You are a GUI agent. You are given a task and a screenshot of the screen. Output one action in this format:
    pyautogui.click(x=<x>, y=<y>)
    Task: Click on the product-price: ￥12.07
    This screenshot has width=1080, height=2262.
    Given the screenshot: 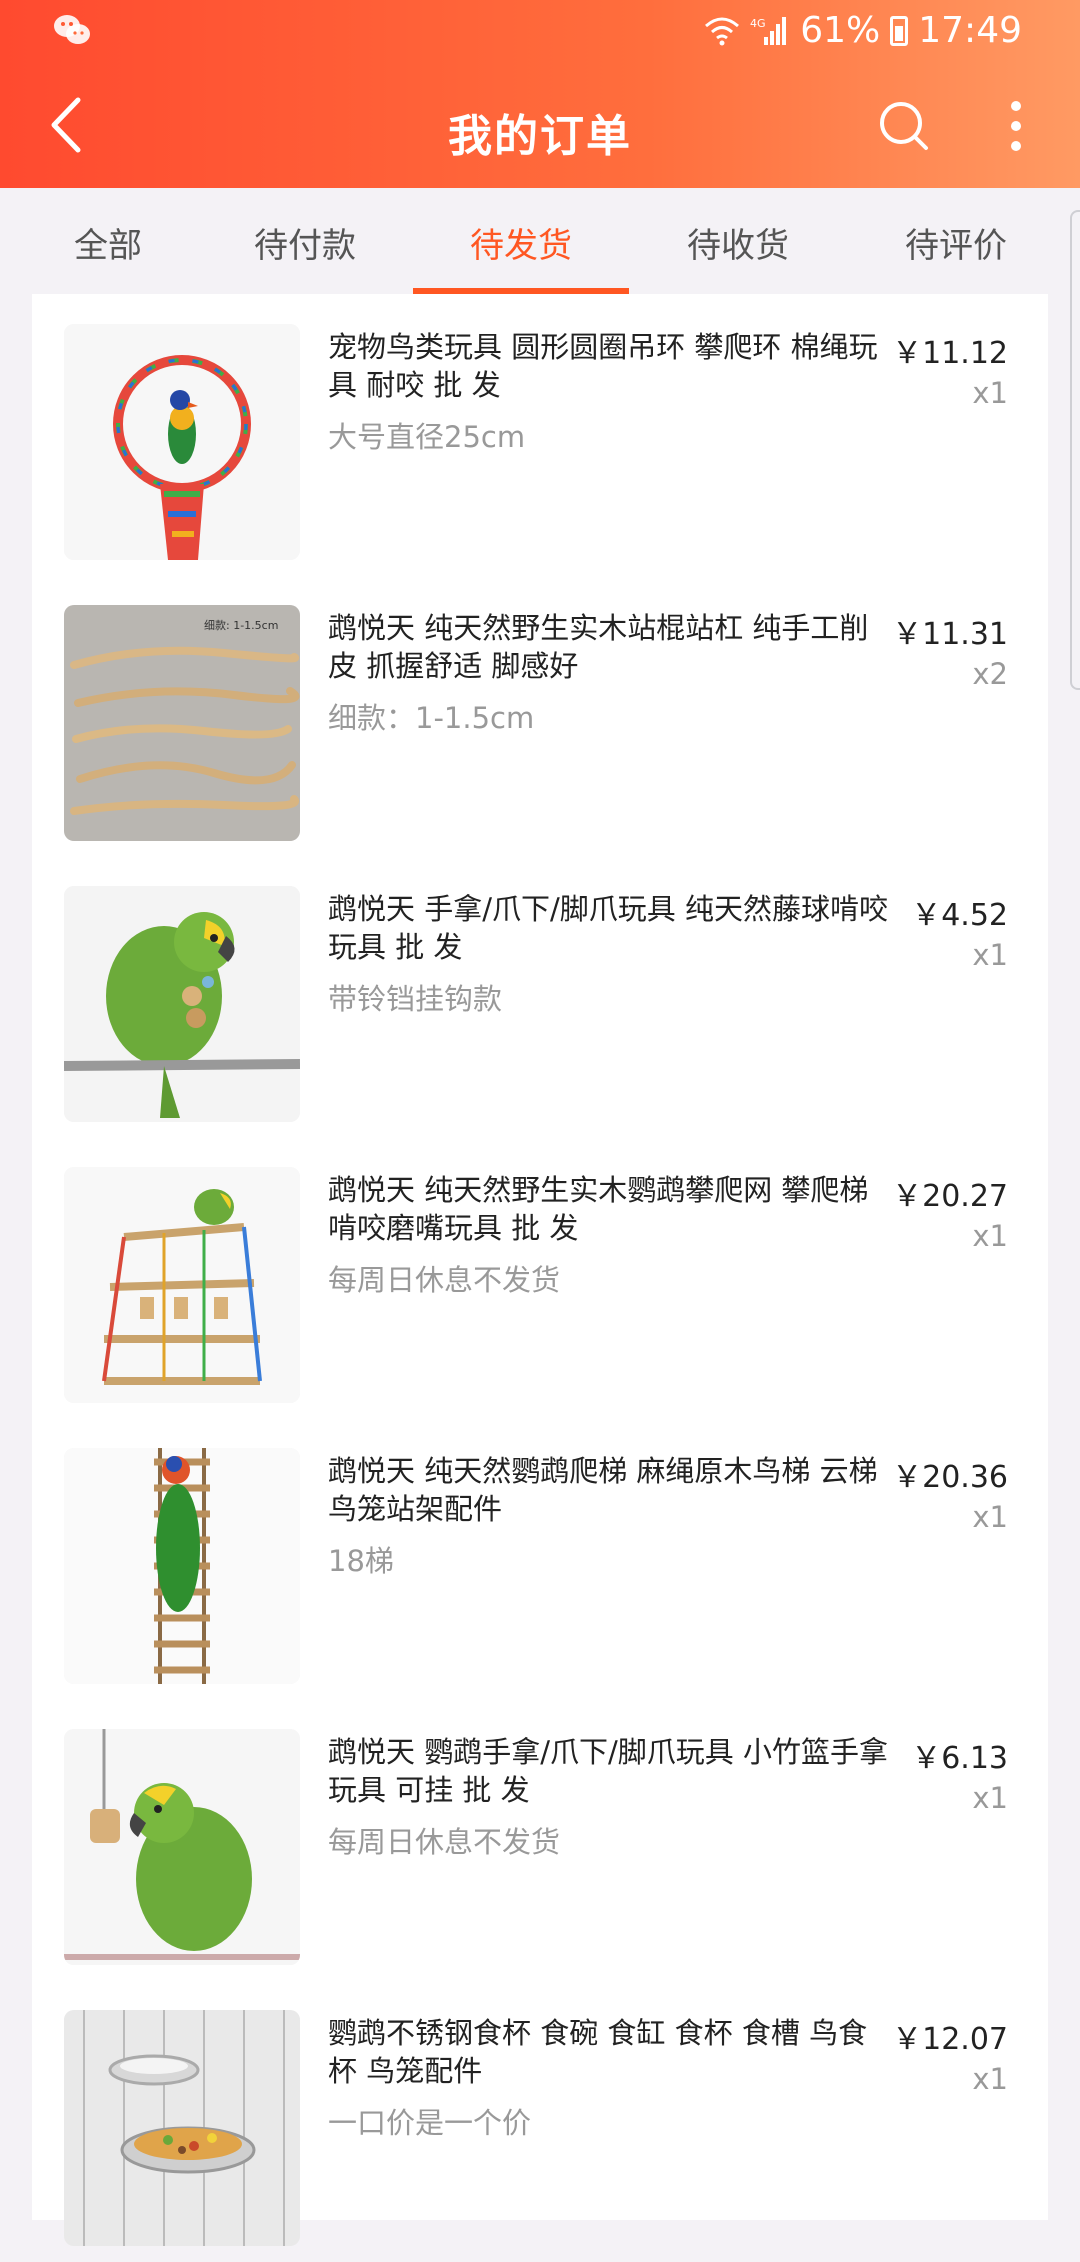 What is the action you would take?
    pyautogui.click(x=950, y=2039)
    